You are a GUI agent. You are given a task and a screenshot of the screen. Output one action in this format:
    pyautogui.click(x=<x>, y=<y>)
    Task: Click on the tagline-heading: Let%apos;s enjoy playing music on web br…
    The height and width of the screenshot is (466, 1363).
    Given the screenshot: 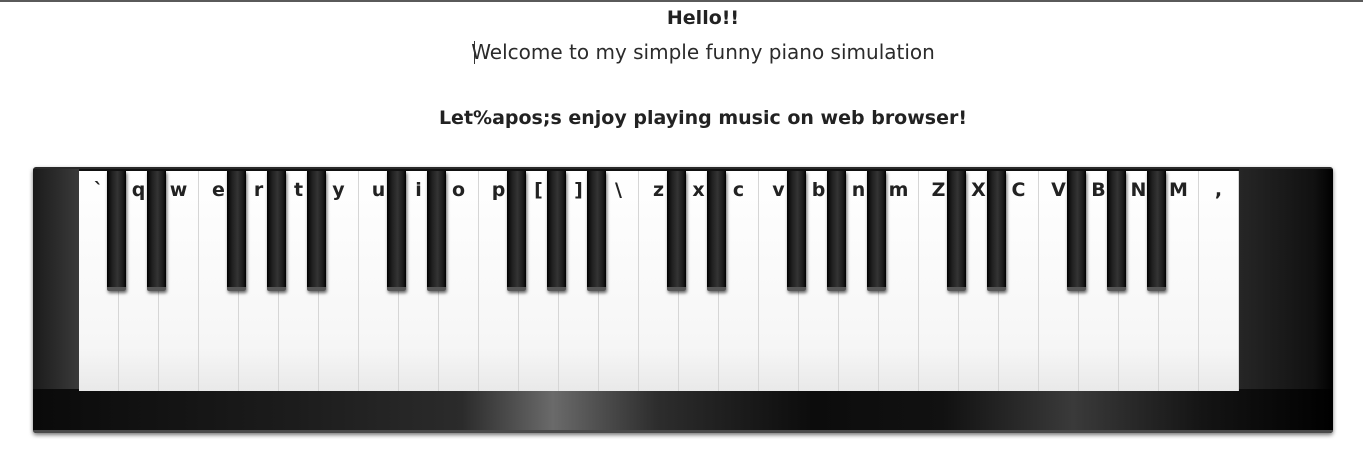 What is the action you would take?
    pyautogui.click(x=703, y=118)
    